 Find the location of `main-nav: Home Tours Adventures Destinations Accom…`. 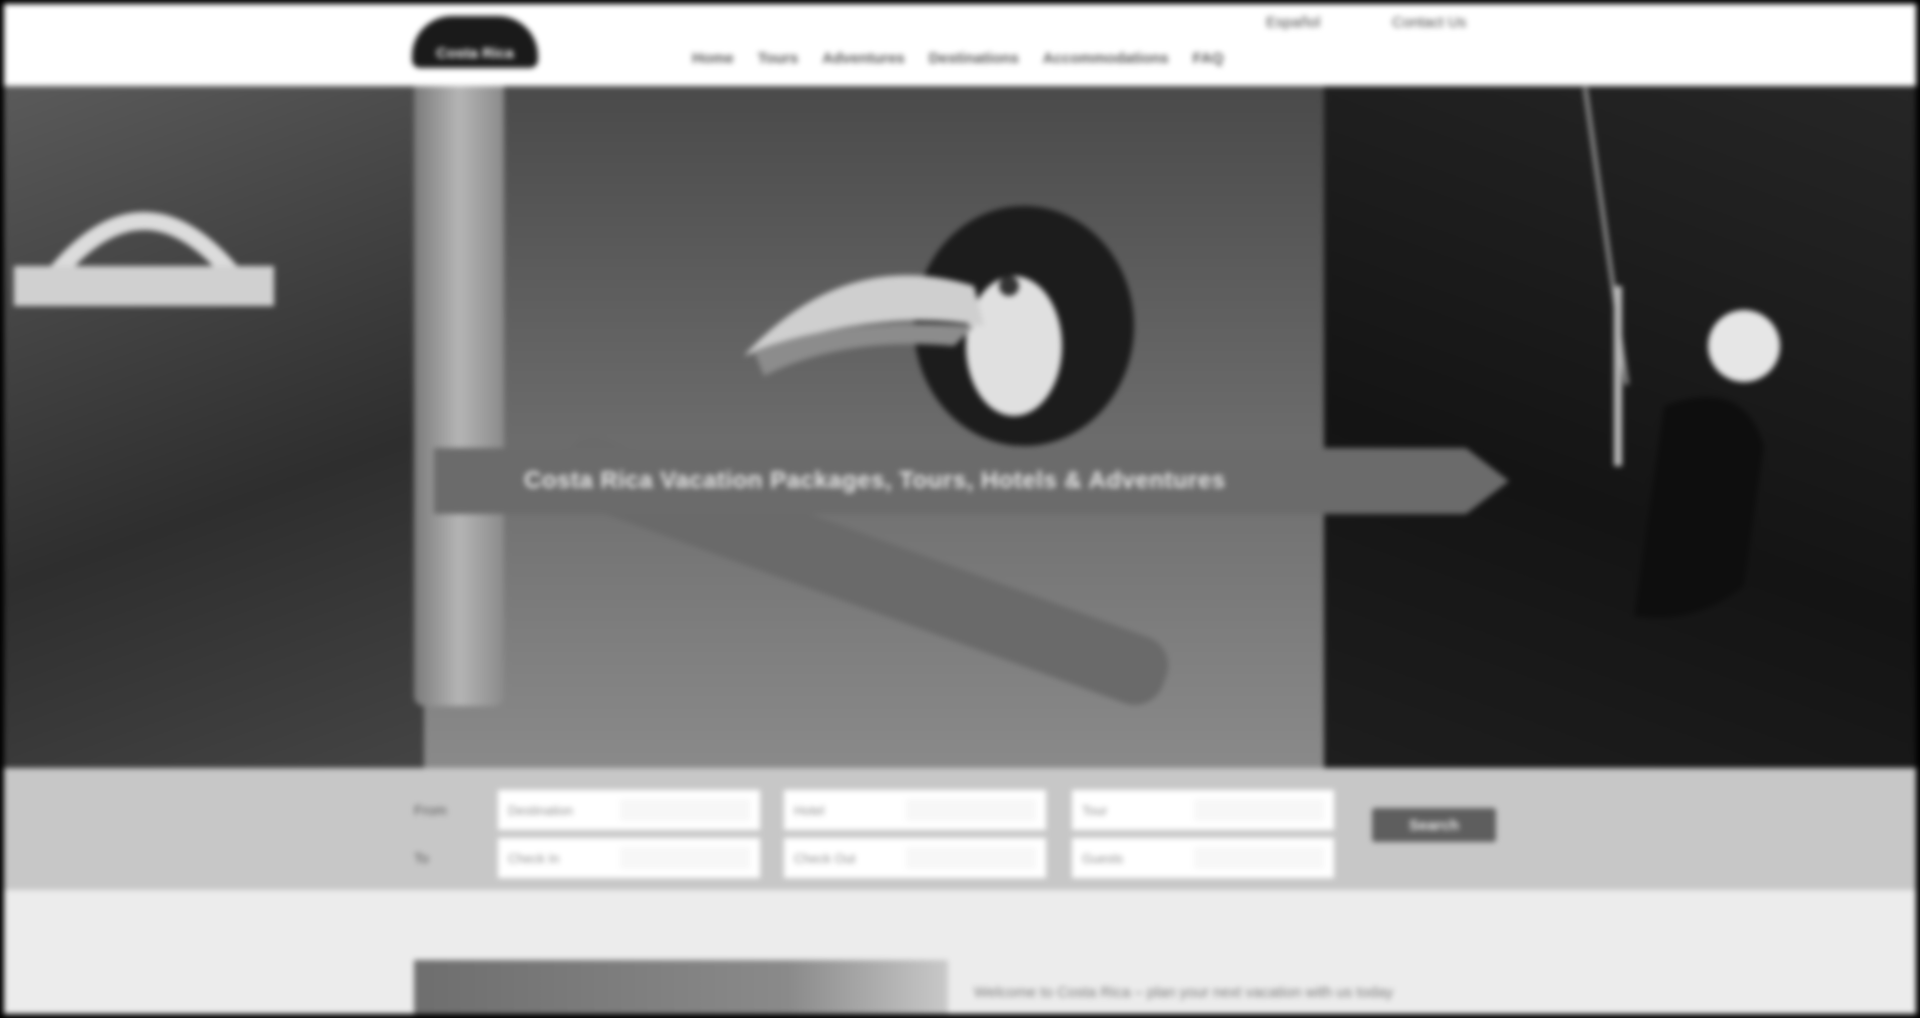

main-nav: Home Tours Adventures Destinations Accom… is located at coordinates (958, 58).